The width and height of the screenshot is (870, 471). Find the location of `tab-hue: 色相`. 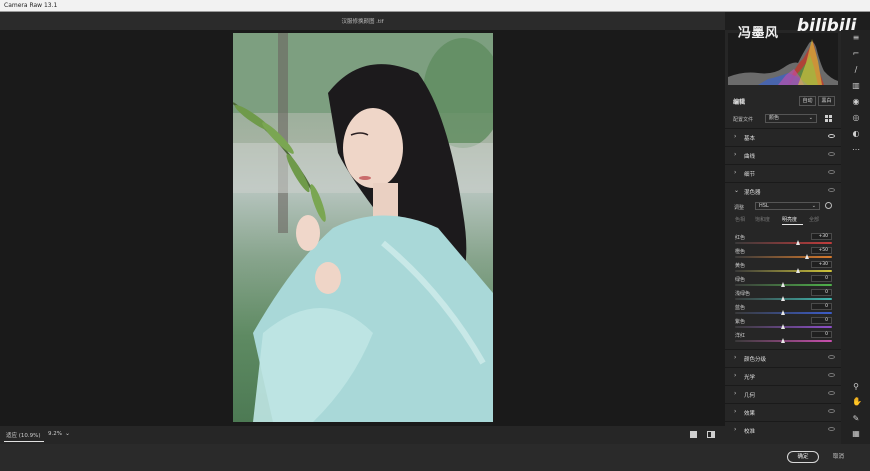

tab-hue: 色相 is located at coordinates (740, 219).